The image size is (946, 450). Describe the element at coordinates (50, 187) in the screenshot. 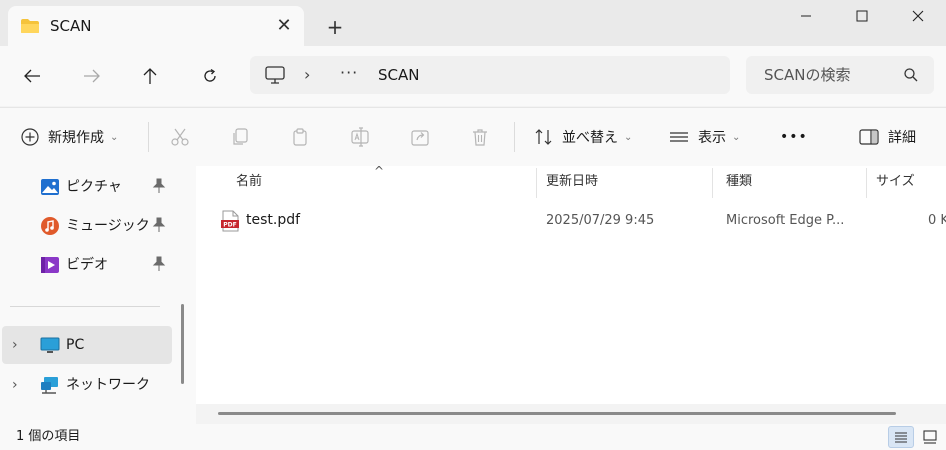

I see `pictures-icon` at that location.